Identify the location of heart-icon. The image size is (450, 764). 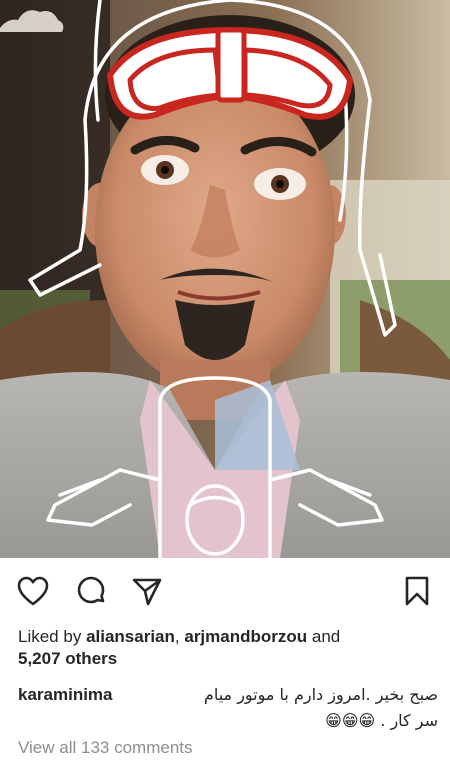
(33, 591).